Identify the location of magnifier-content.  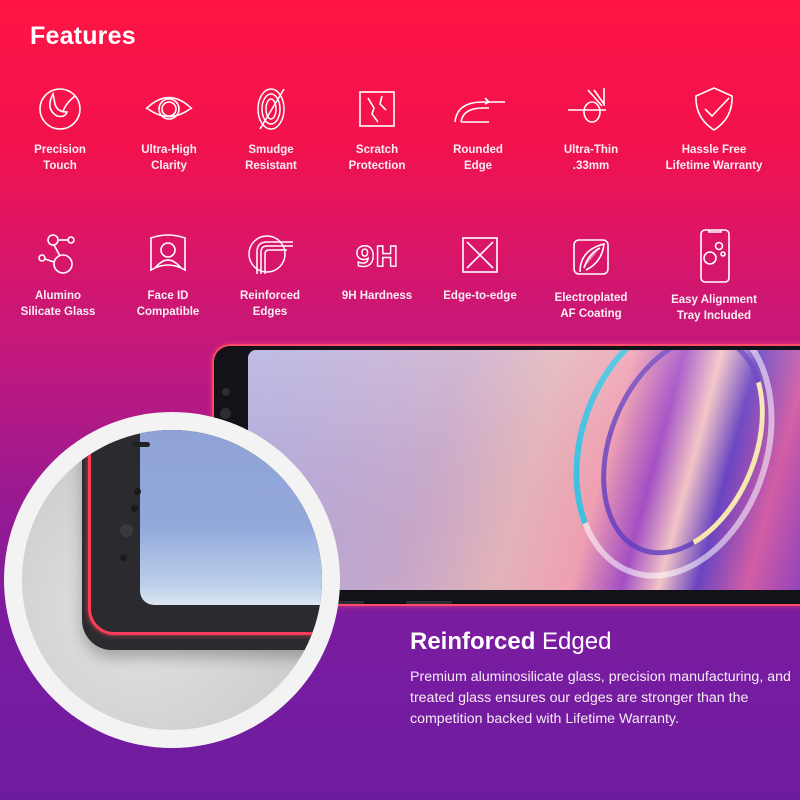
(172, 580).